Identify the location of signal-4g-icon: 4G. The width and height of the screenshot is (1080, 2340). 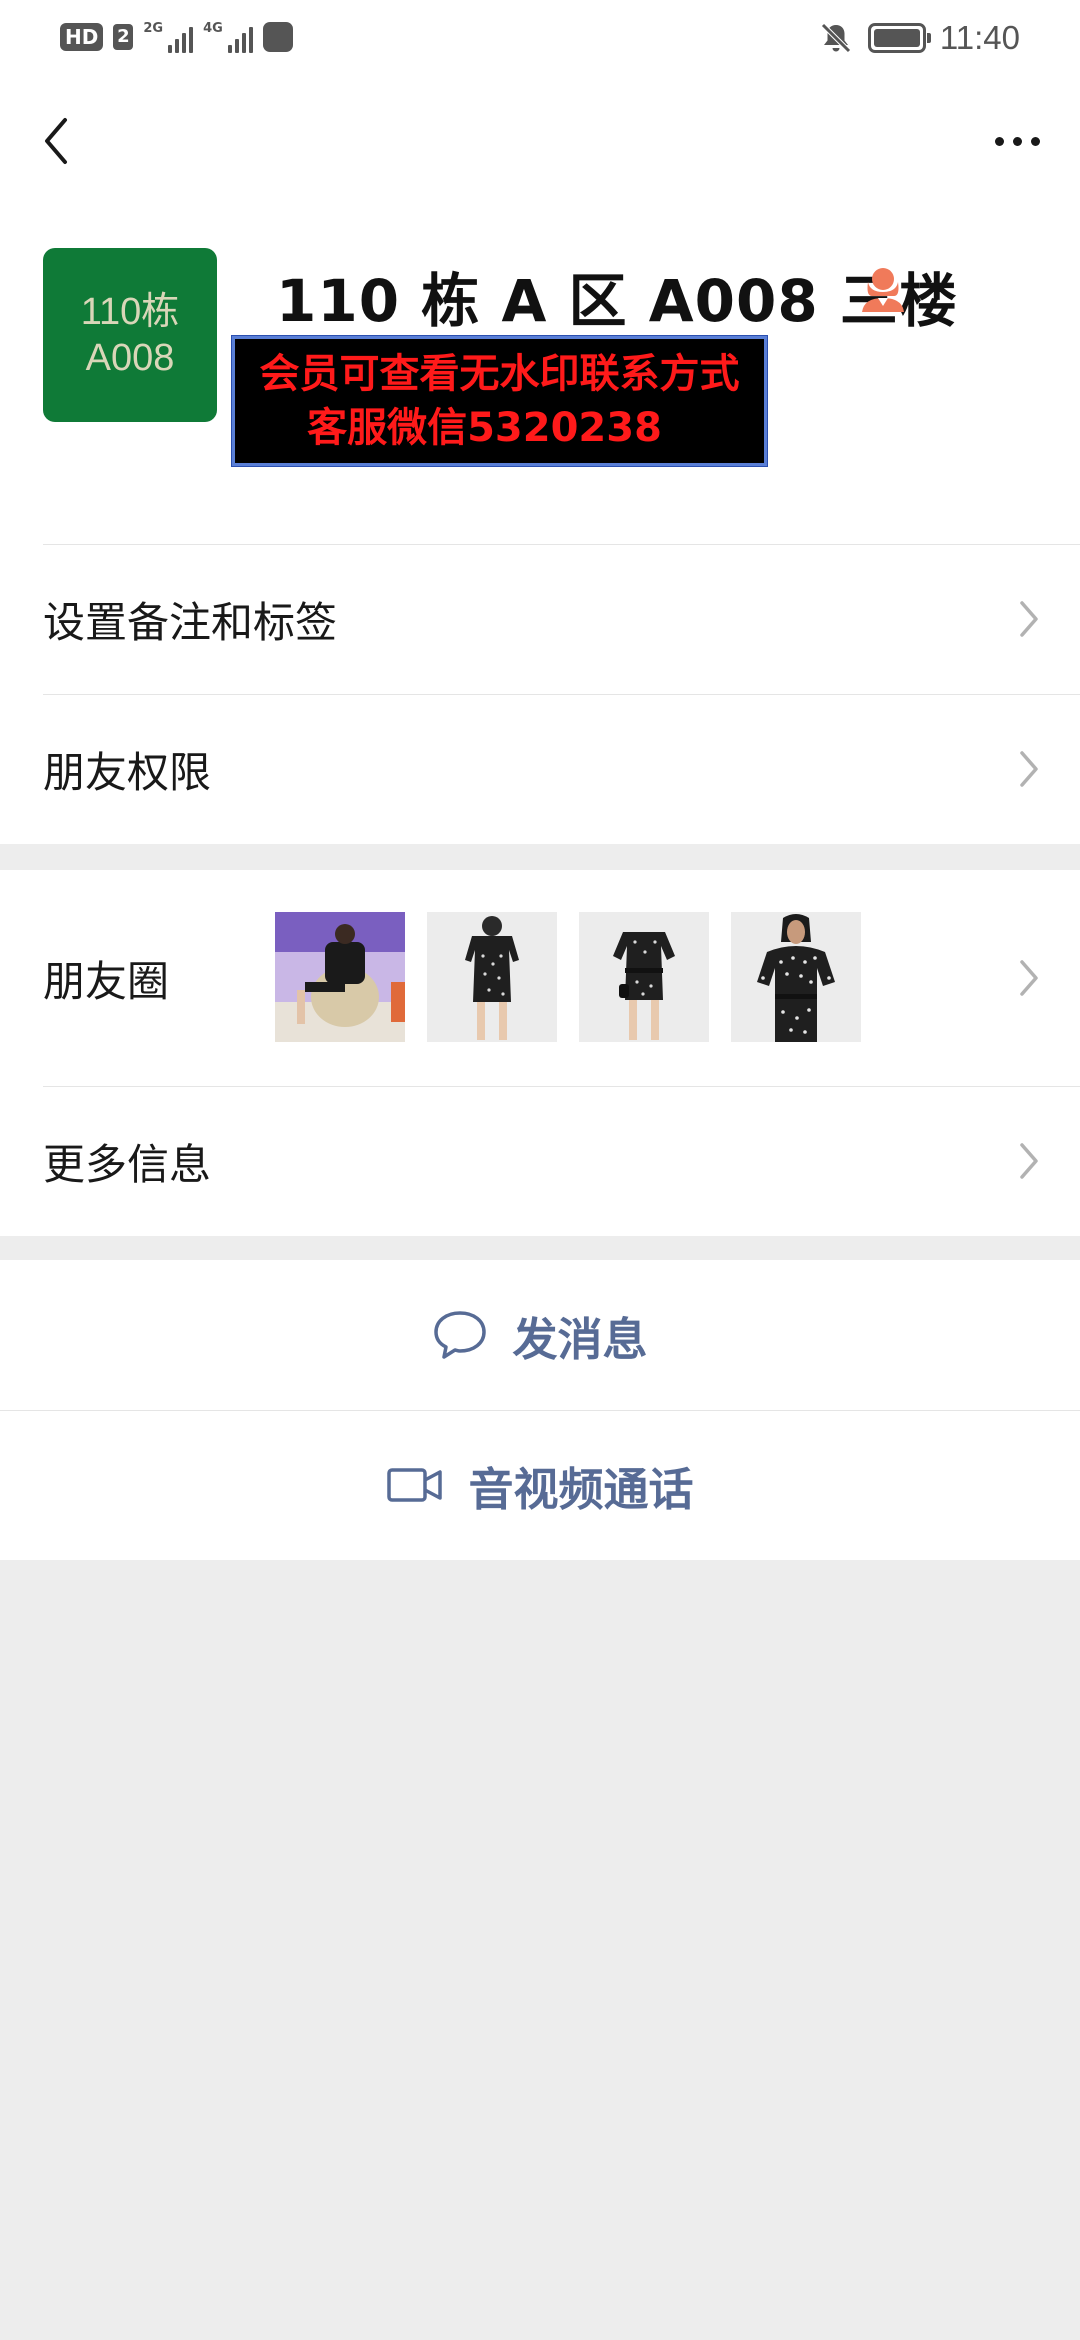
(228, 37).